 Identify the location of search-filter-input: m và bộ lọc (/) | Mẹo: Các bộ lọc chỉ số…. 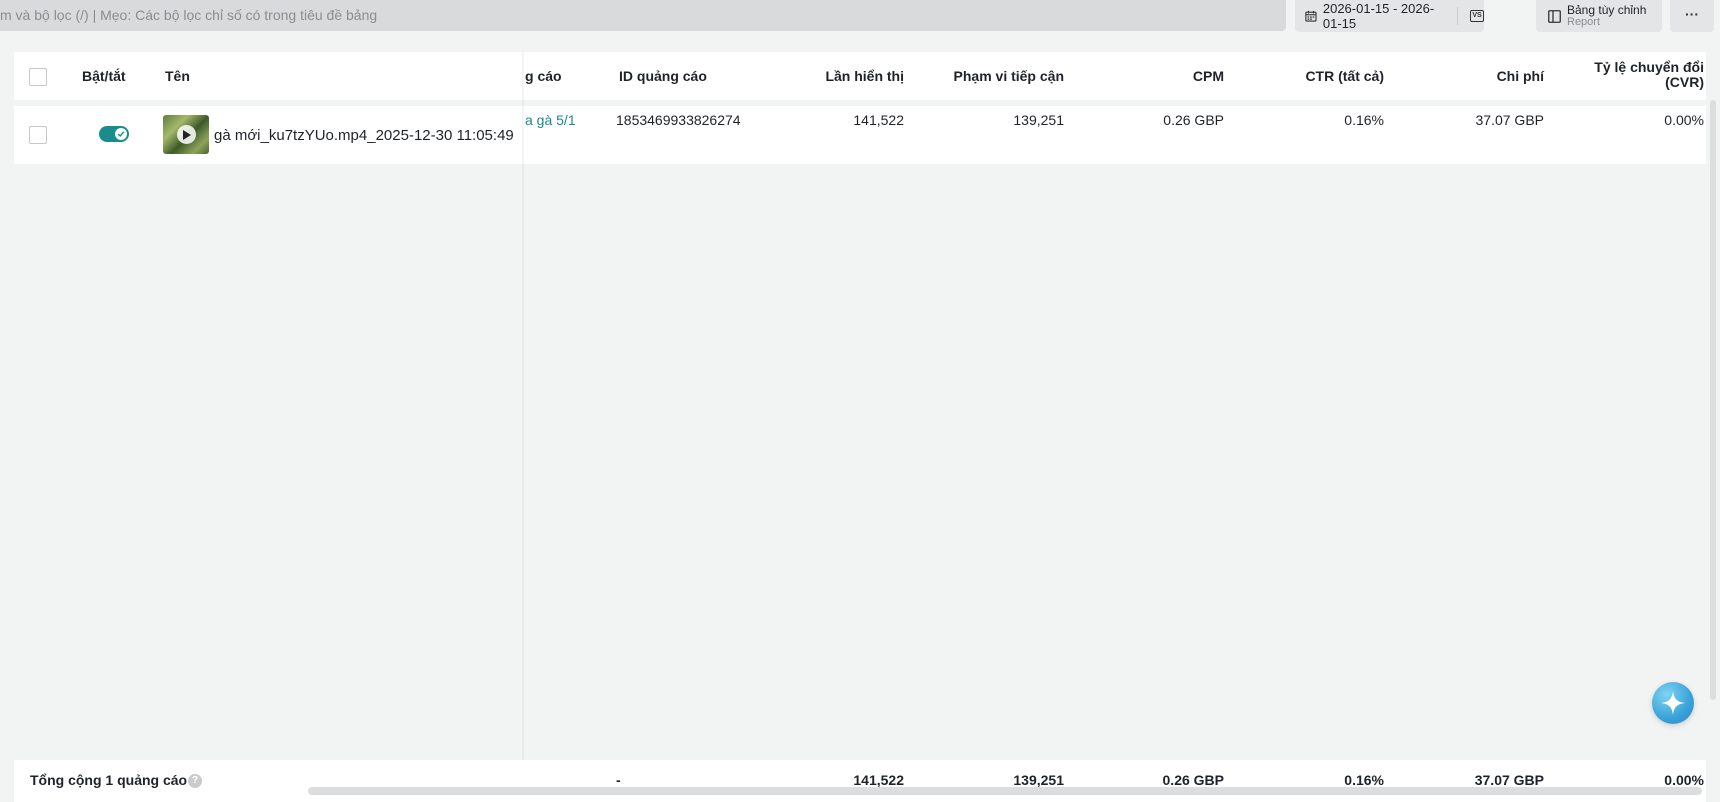
(643, 15).